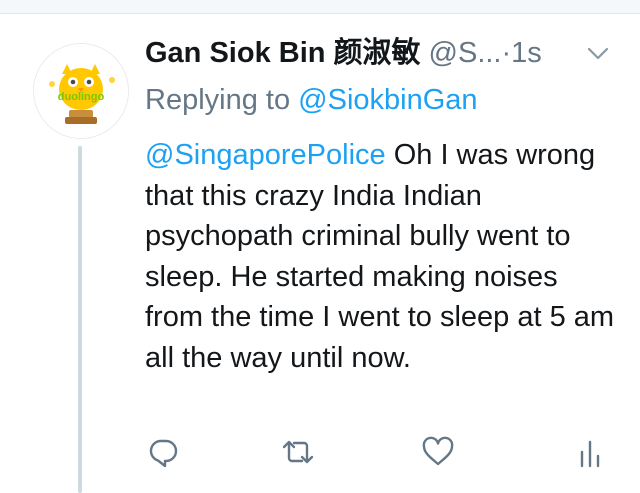 This screenshot has height=493, width=640. What do you see at coordinates (81, 97) in the screenshot?
I see `avatar-label: duolingo` at bounding box center [81, 97].